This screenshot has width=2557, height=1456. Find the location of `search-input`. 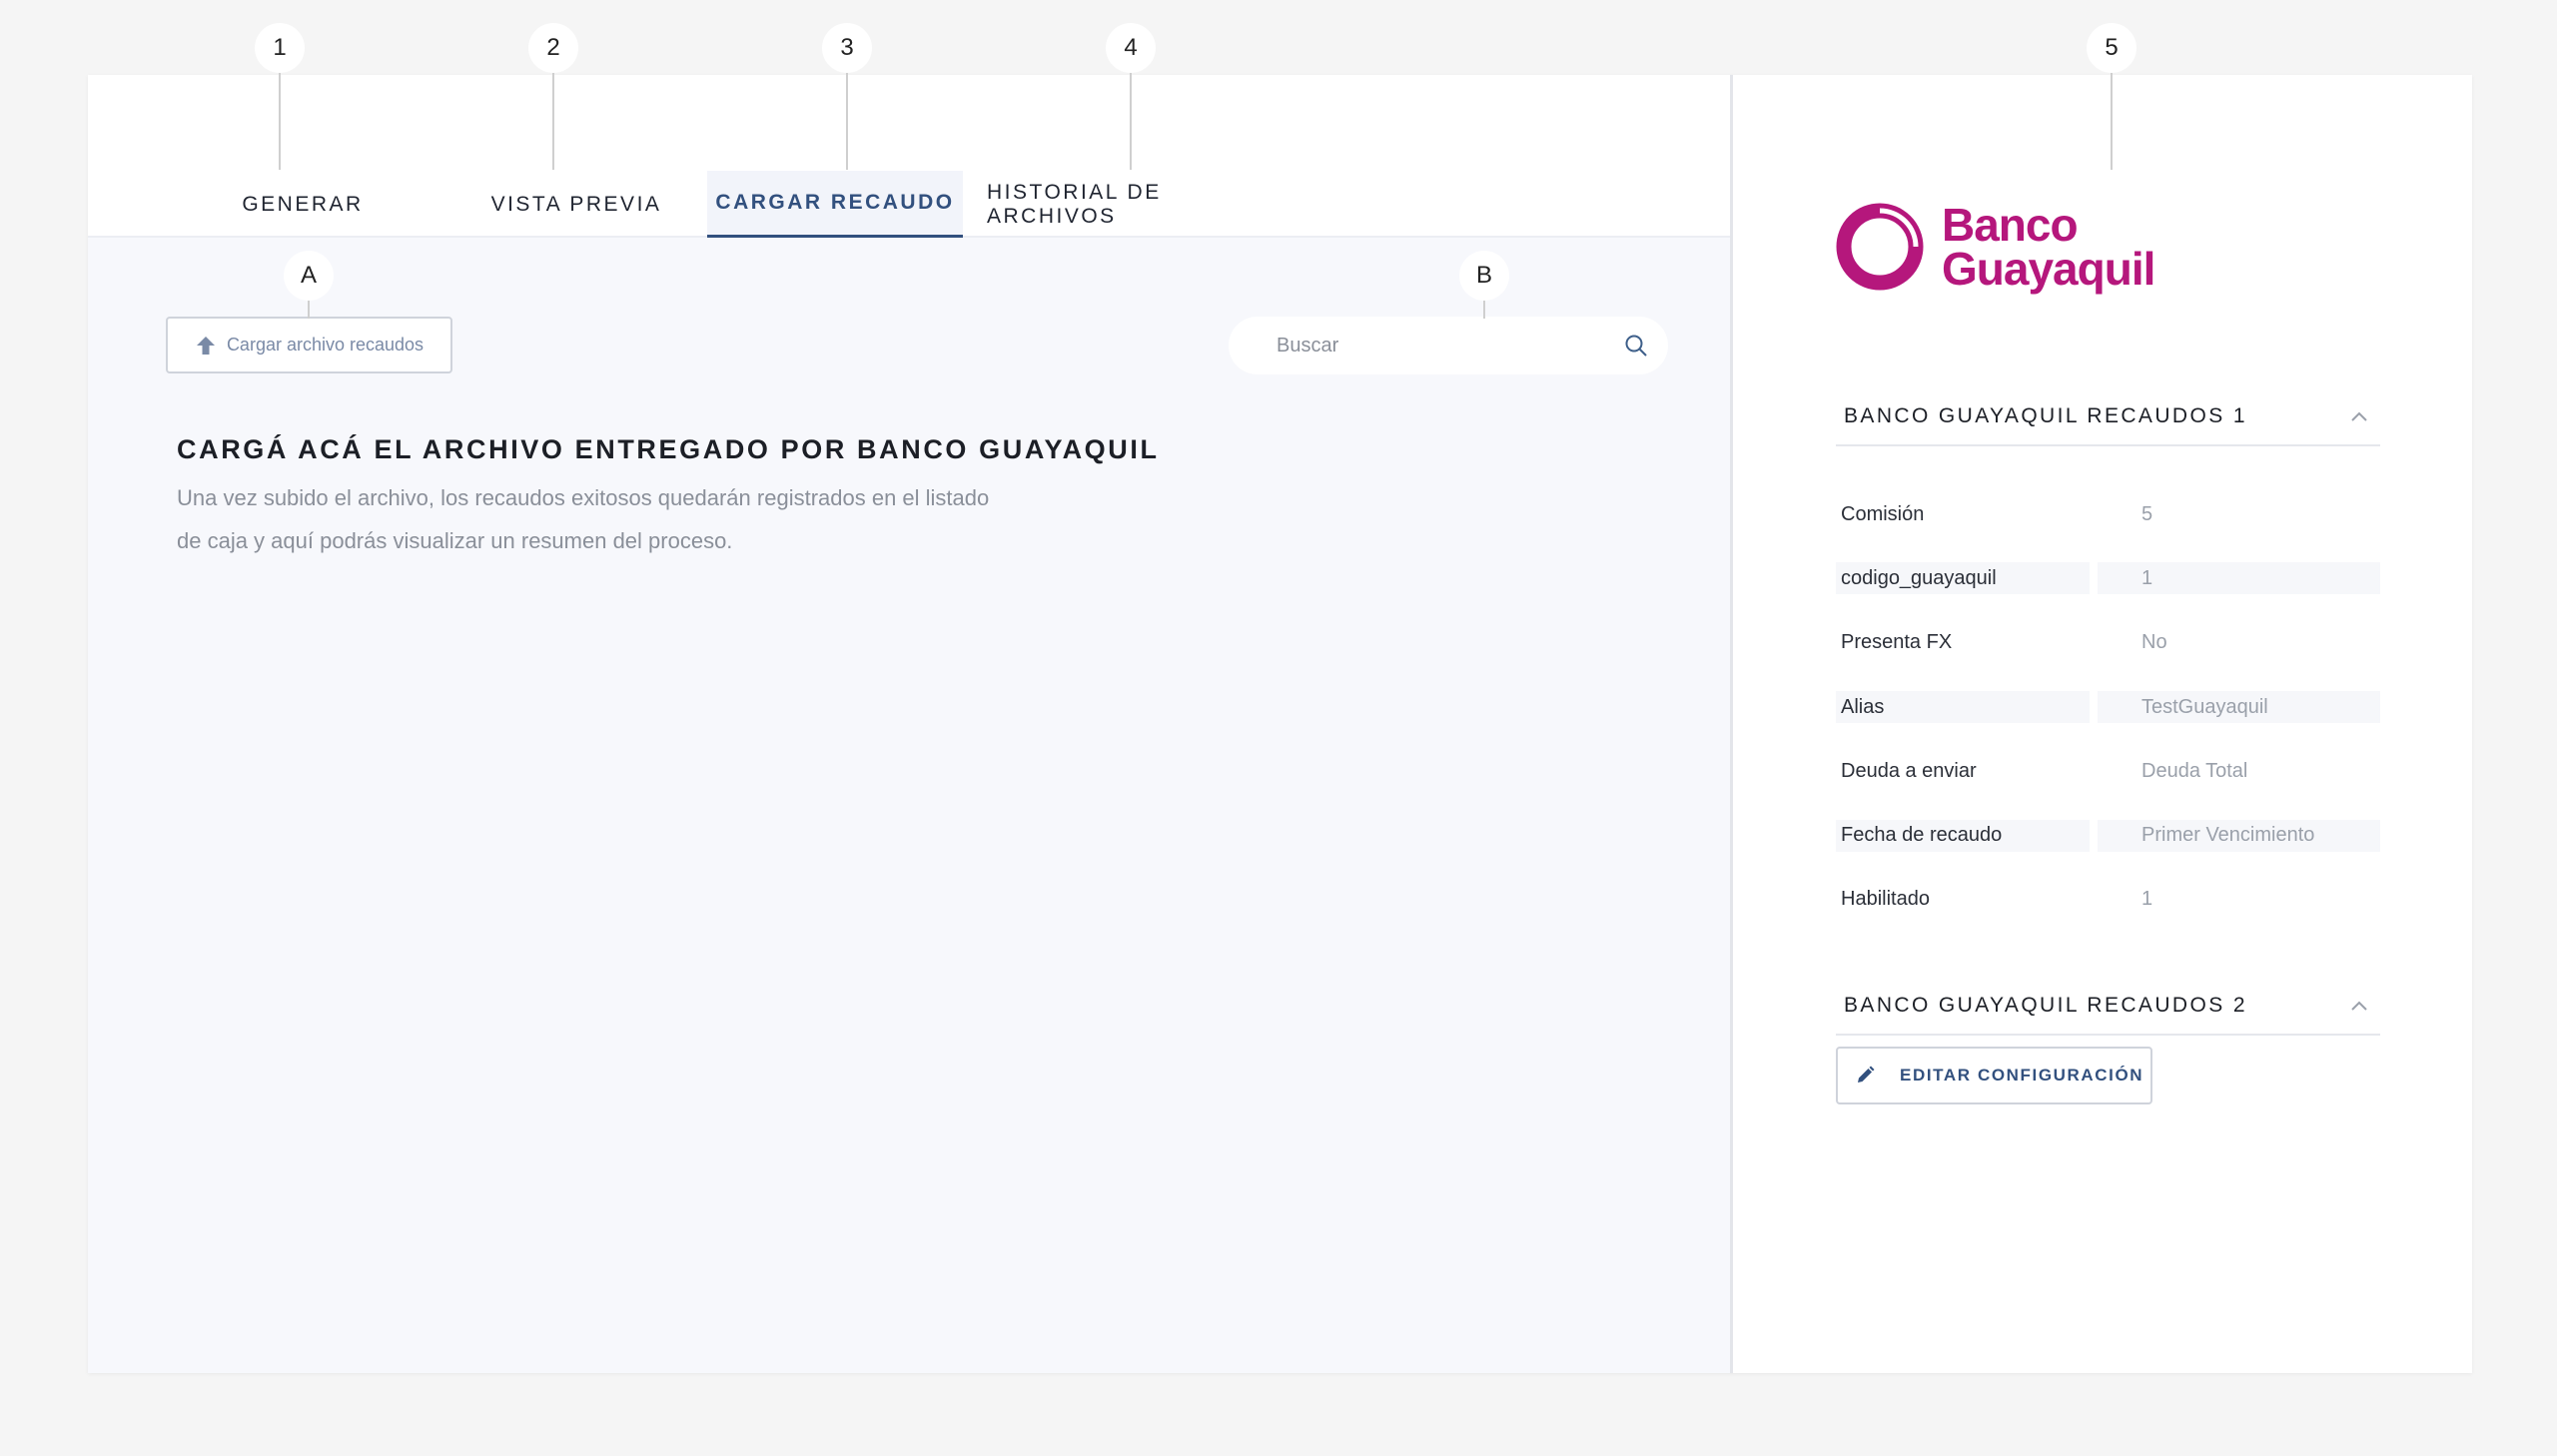

search-input is located at coordinates (1450, 346).